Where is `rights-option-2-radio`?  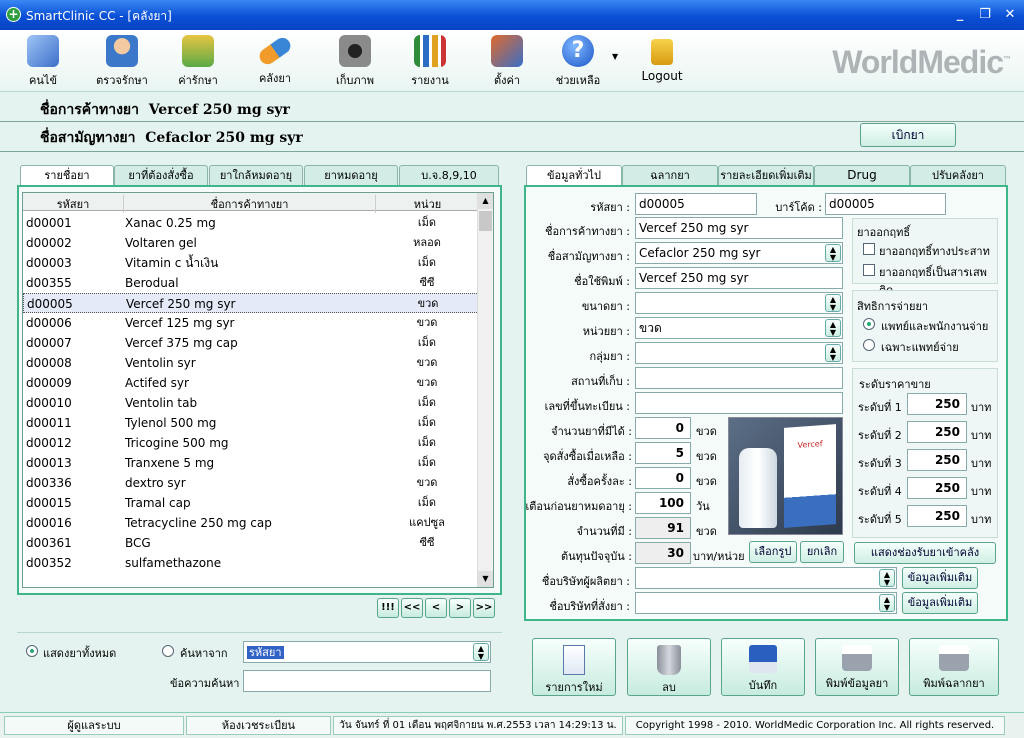
rights-option-2-radio is located at coordinates (869, 345).